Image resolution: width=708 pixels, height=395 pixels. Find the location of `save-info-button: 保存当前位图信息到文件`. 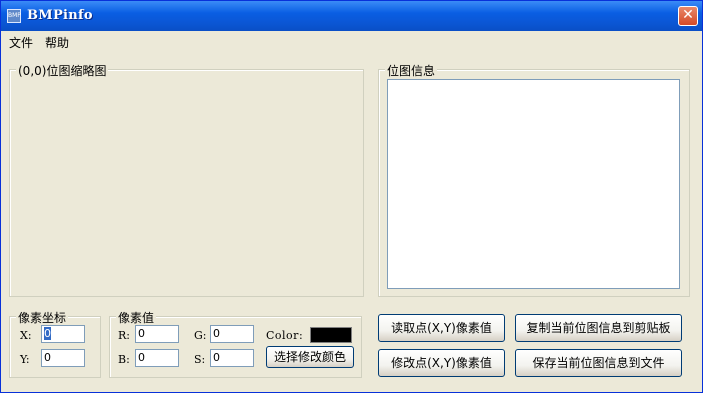

save-info-button: 保存当前位图信息到文件 is located at coordinates (598, 363).